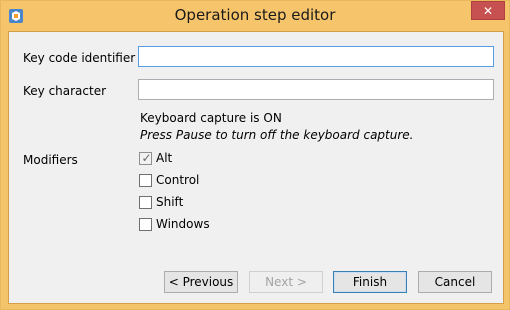 Image resolution: width=510 pixels, height=310 pixels. What do you see at coordinates (316, 89) in the screenshot?
I see `key-character-input` at bounding box center [316, 89].